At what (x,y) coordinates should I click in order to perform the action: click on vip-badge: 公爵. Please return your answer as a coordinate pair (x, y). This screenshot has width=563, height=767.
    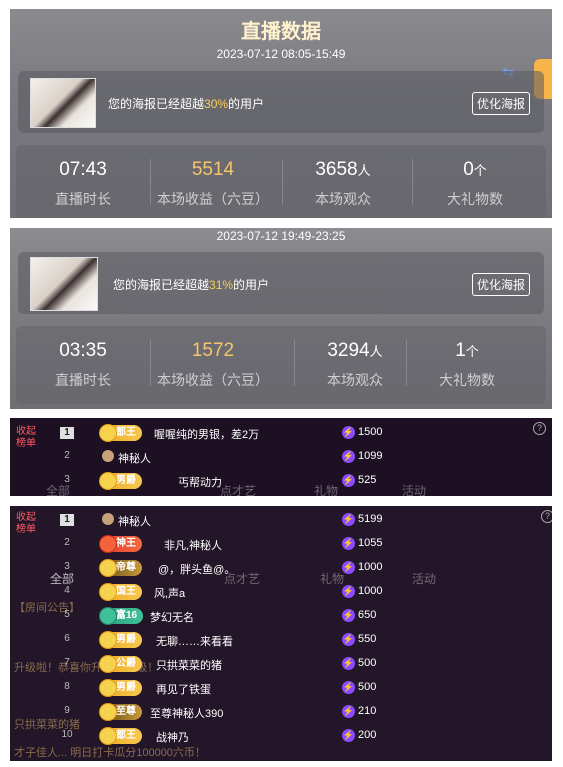
    Looking at the image, I should click on (120, 664).